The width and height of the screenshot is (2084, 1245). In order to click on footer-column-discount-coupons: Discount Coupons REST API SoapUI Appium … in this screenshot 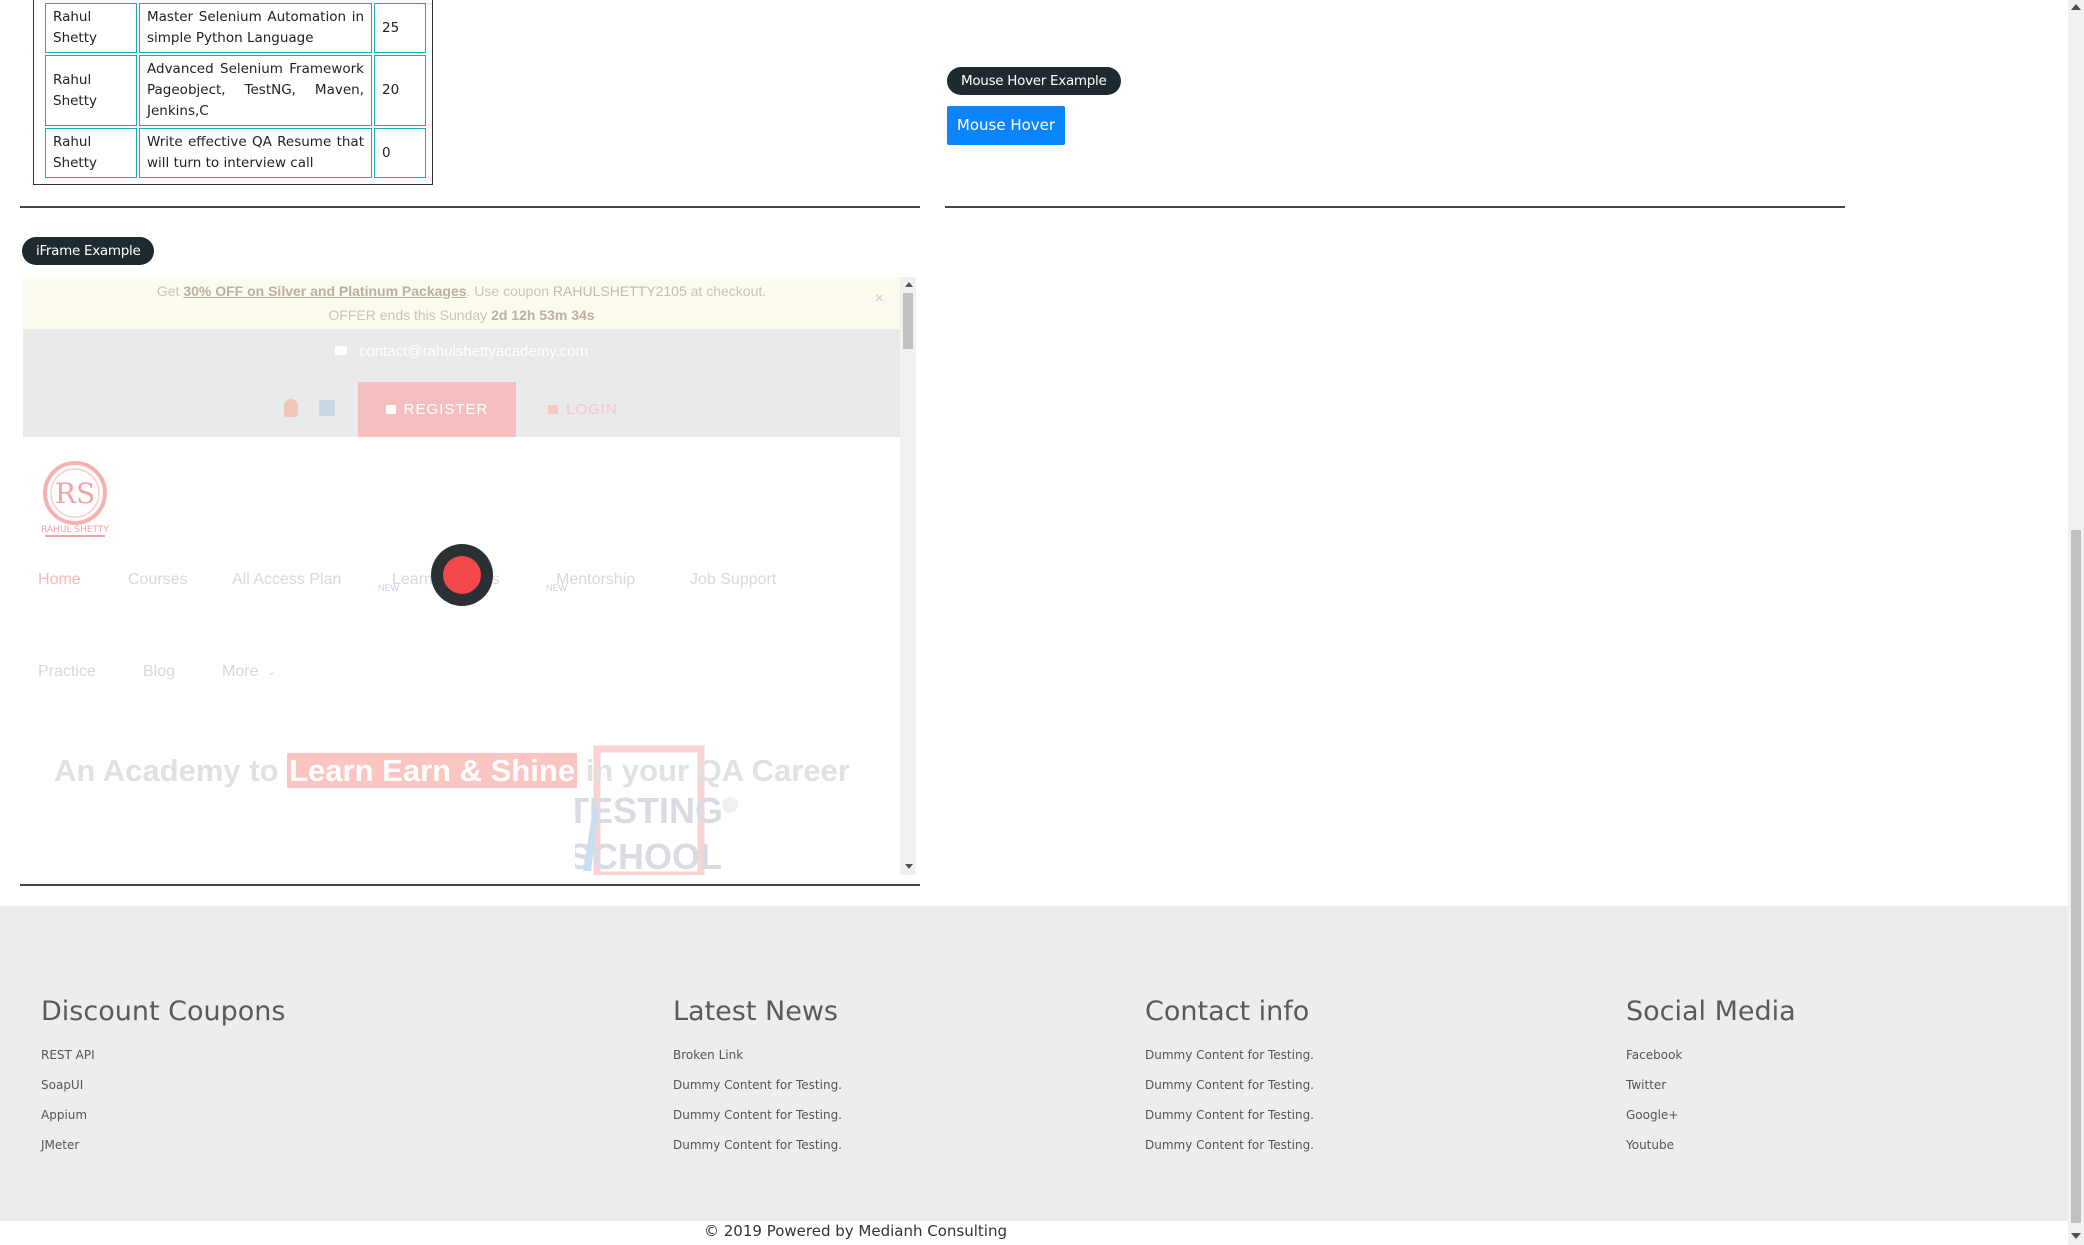, I will do `click(163, 1075)`.